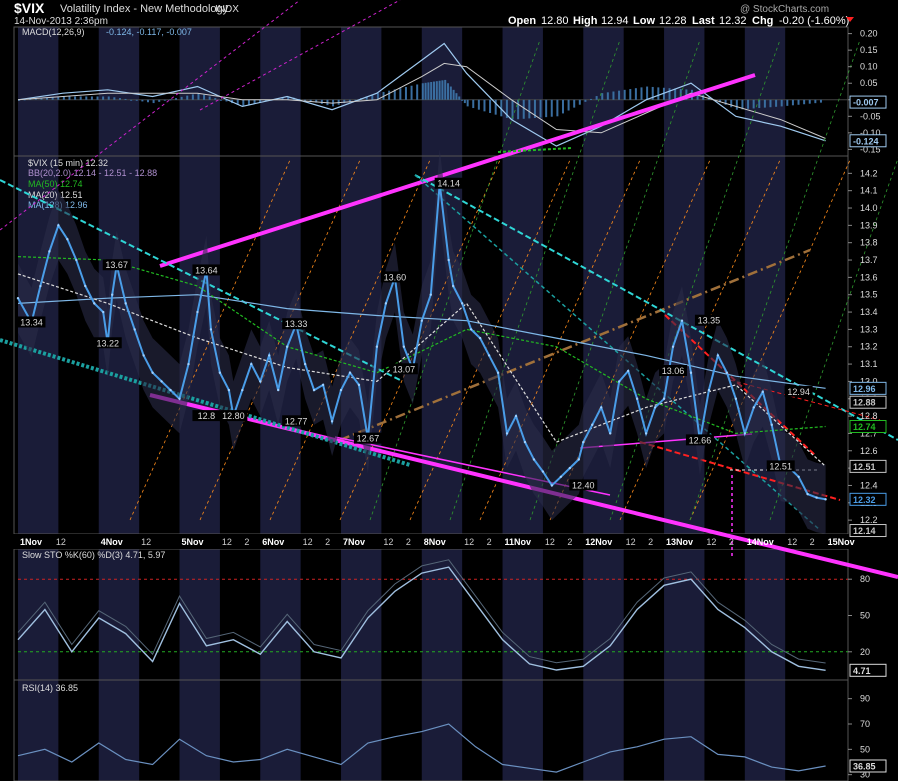 Image resolution: width=898 pixels, height=781 pixels. I want to click on price-tick-label: 13.4, so click(869, 312).